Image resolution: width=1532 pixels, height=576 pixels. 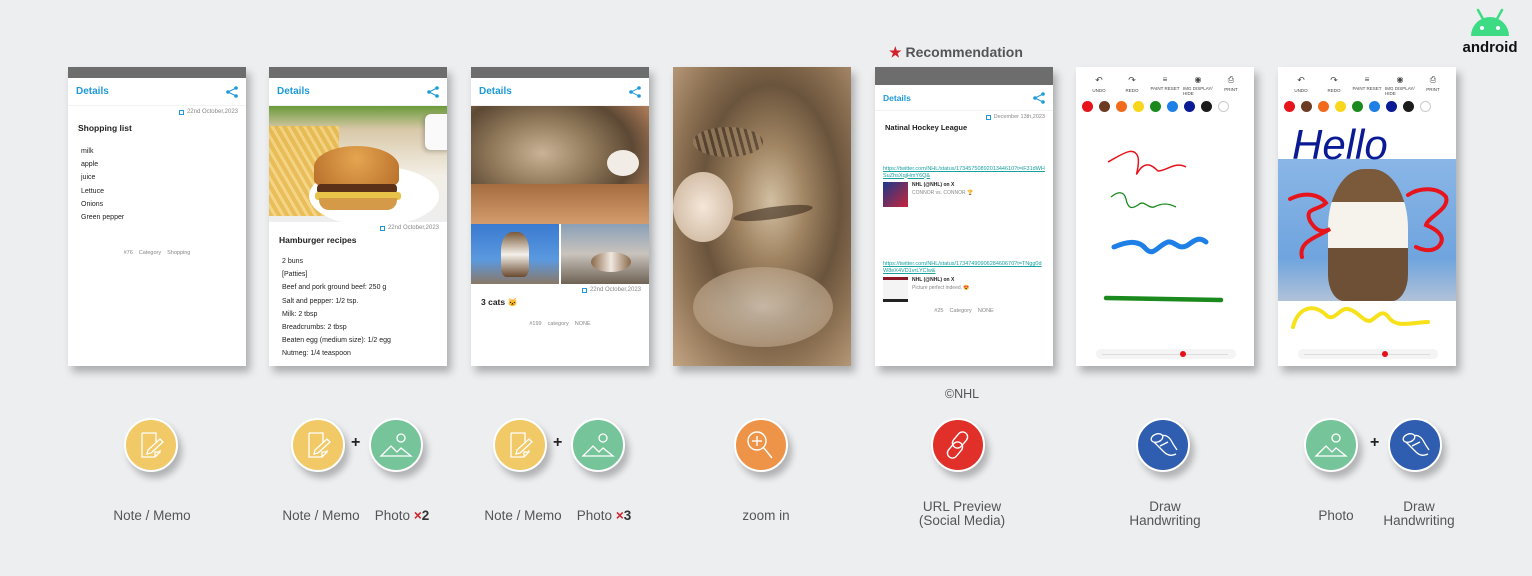 What do you see at coordinates (956, 52) in the screenshot?
I see `recommendation-label: ★ Recommendation` at bounding box center [956, 52].